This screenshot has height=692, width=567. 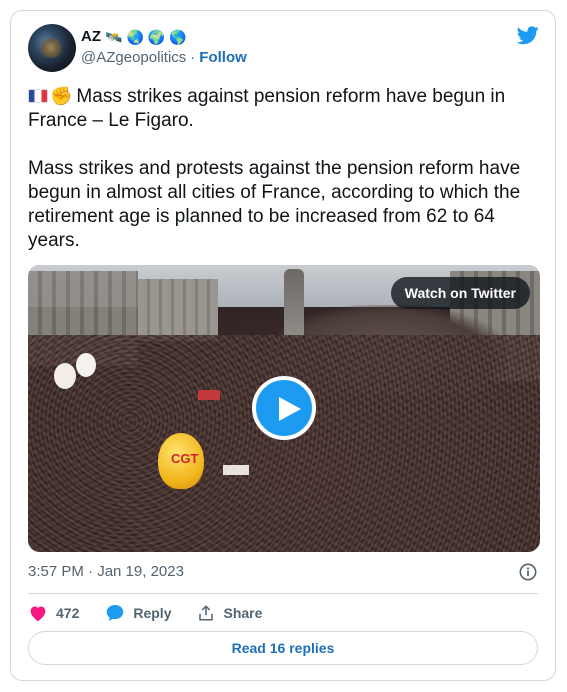 What do you see at coordinates (178, 310) in the screenshot?
I see `video-building` at bounding box center [178, 310].